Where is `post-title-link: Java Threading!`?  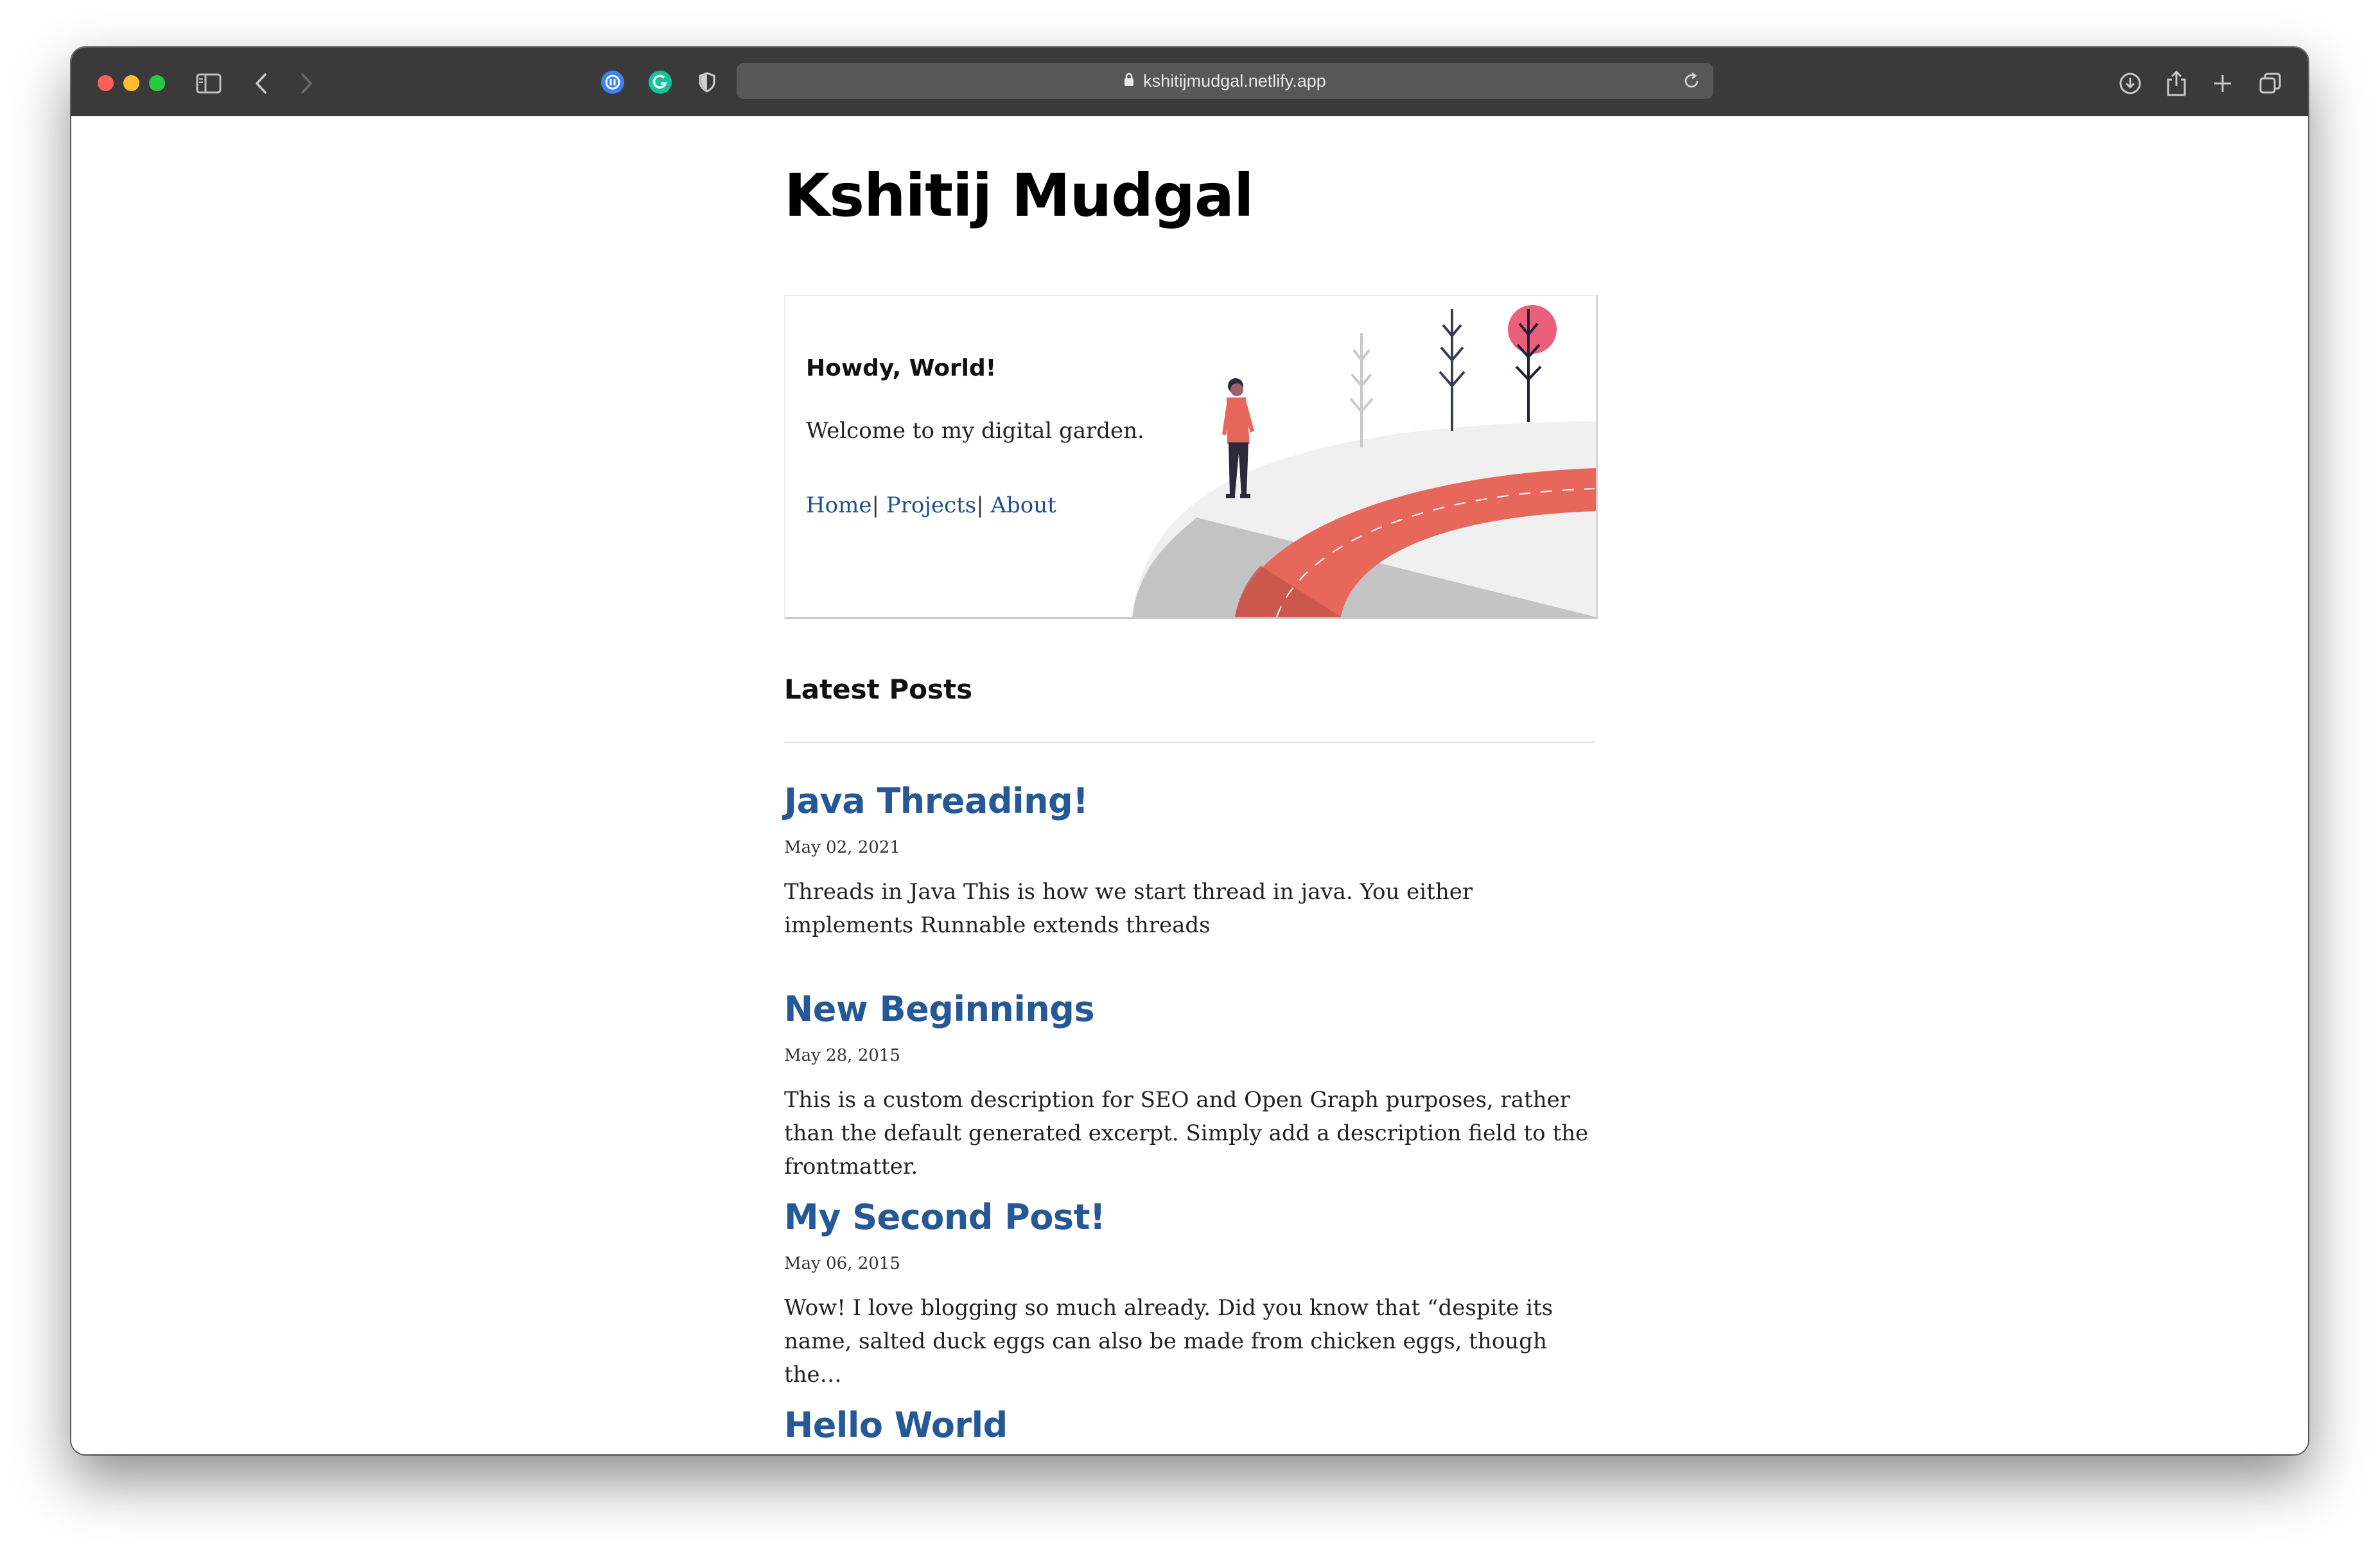 post-title-link: Java Threading! is located at coordinates (1189, 801).